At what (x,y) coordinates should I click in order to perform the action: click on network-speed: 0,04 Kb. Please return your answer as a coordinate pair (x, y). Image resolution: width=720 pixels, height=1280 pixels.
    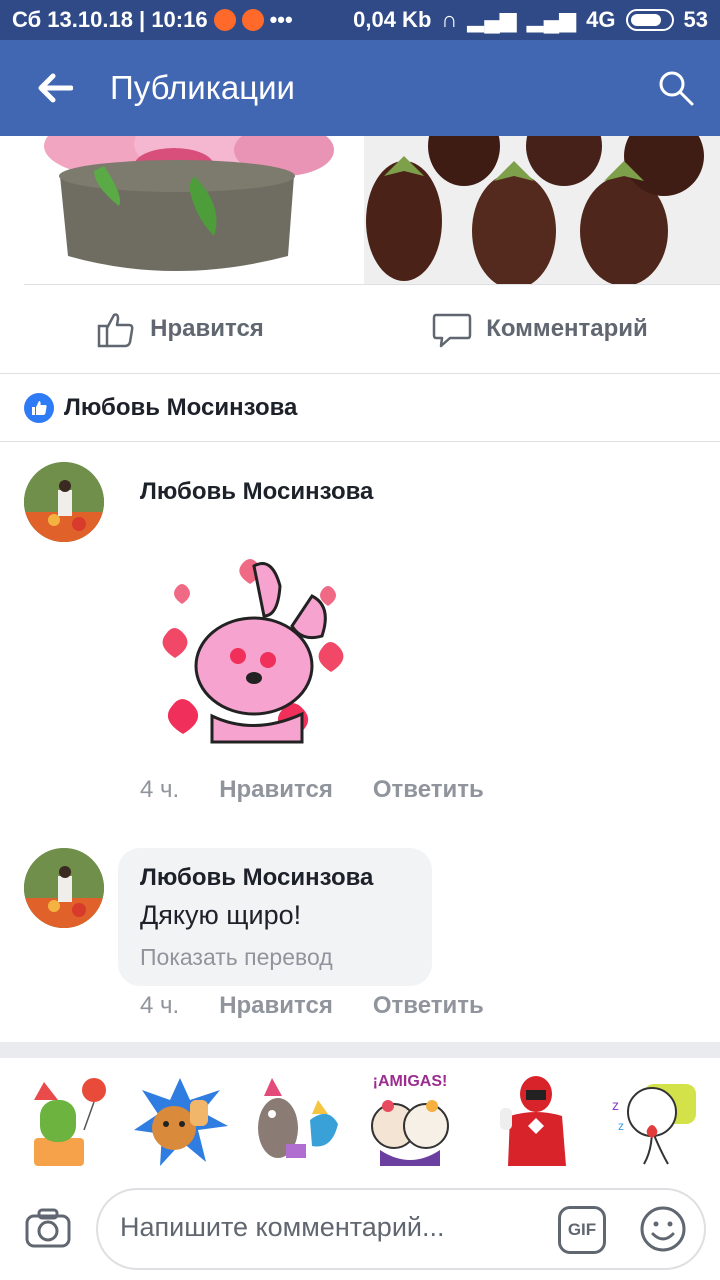
    Looking at the image, I should click on (392, 19).